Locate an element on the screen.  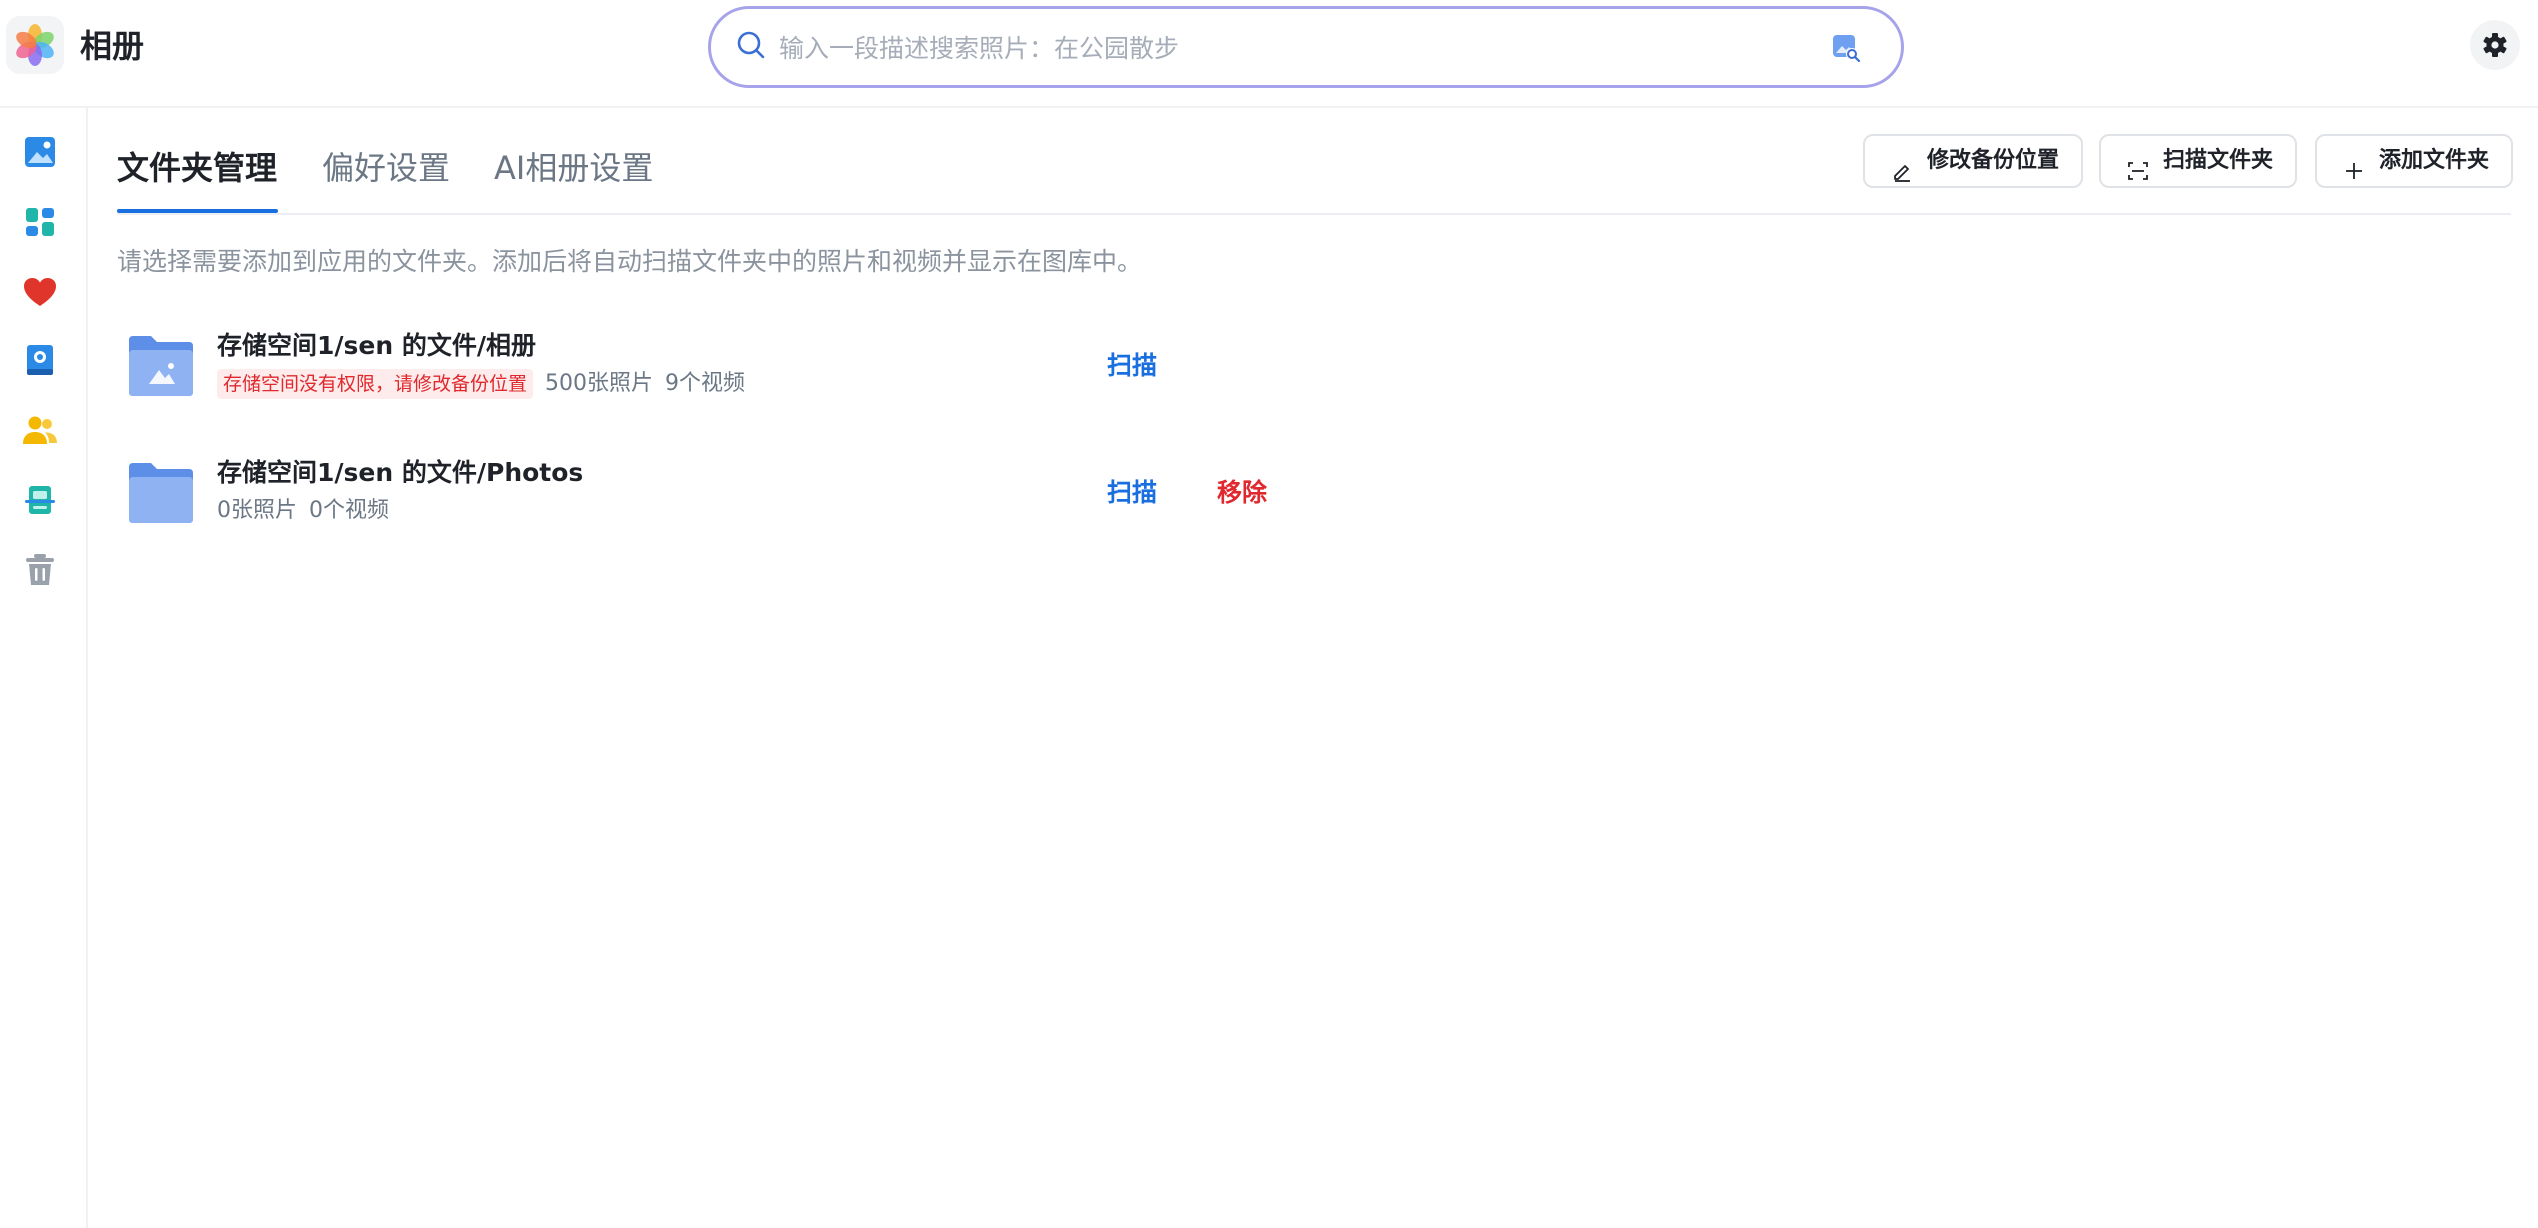
folder-path: 存储空间1/sen 的文件/Photos is located at coordinates (400, 472).